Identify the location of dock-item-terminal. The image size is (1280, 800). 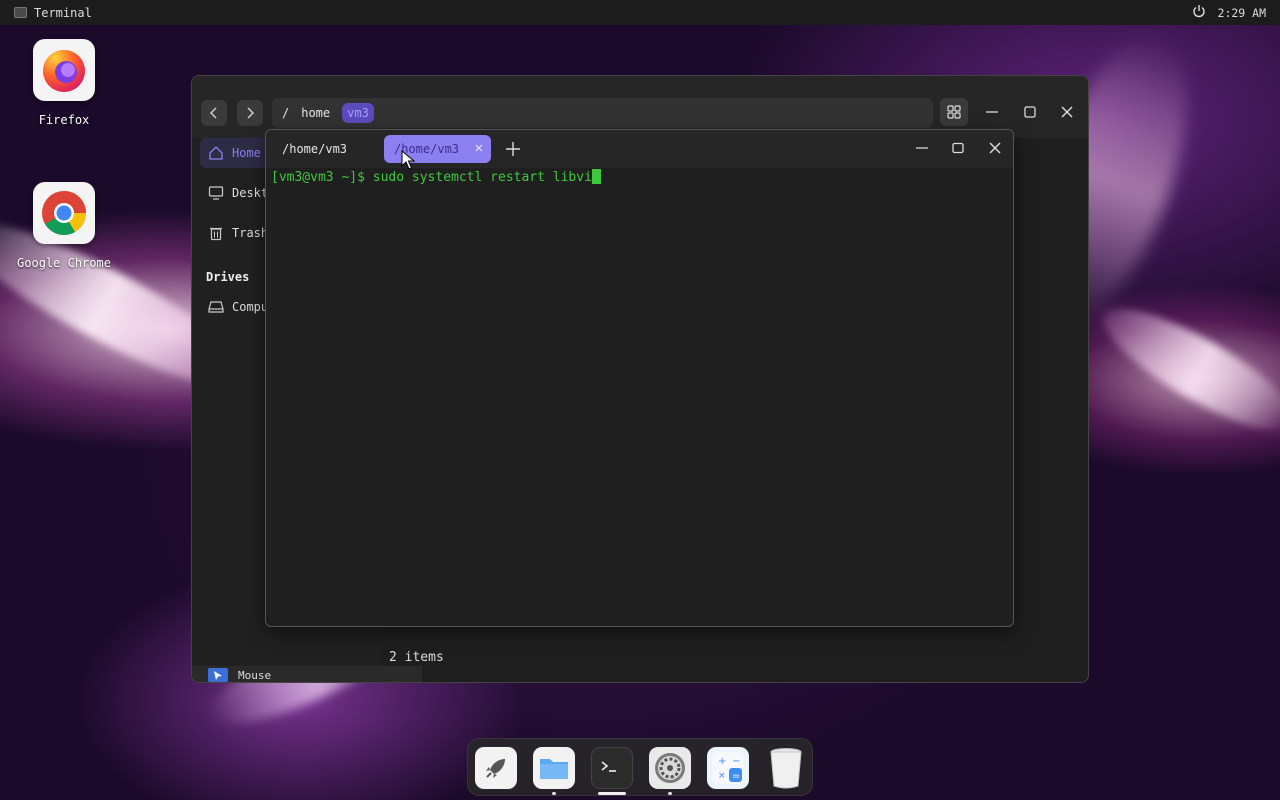
(612, 768).